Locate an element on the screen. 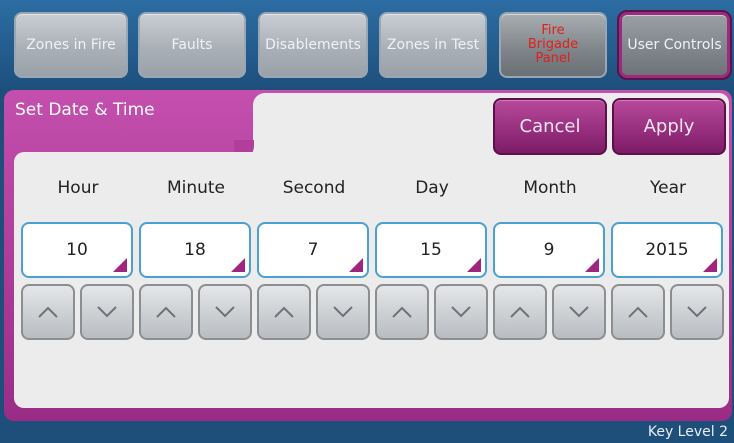 This screenshot has width=734, height=443. month-value: 9 is located at coordinates (549, 250).